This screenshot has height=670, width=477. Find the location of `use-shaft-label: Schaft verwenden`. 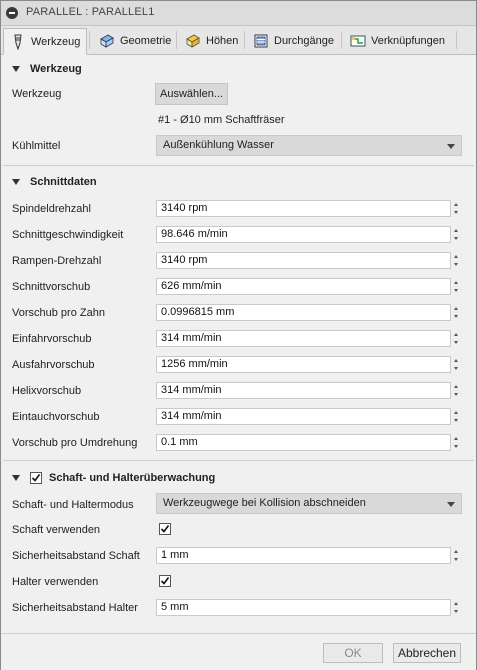

use-shaft-label: Schaft verwenden is located at coordinates (56, 530).